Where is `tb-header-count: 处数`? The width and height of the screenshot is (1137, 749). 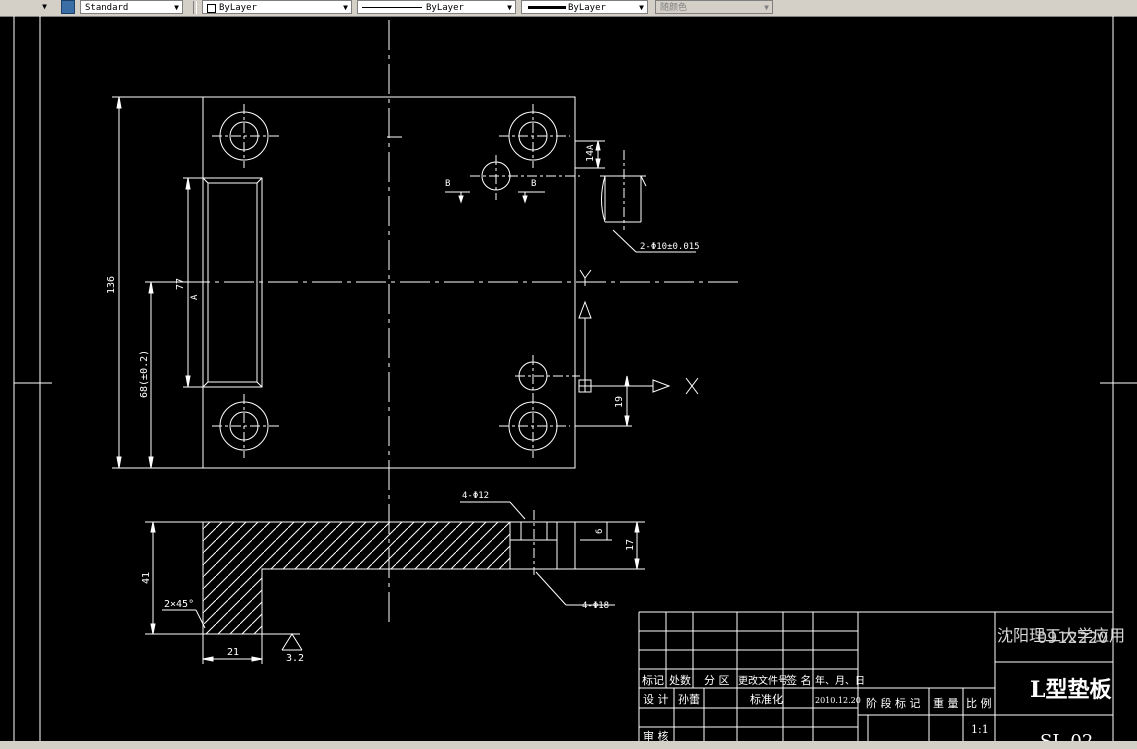 tb-header-count: 处数 is located at coordinates (680, 680).